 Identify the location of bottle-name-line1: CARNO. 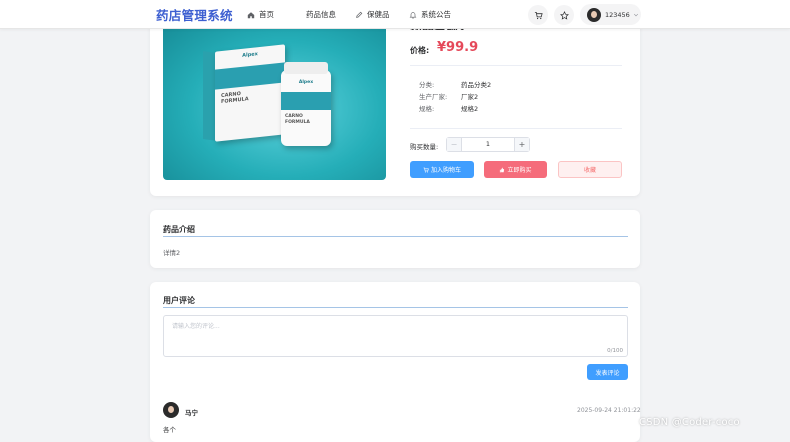
(294, 116).